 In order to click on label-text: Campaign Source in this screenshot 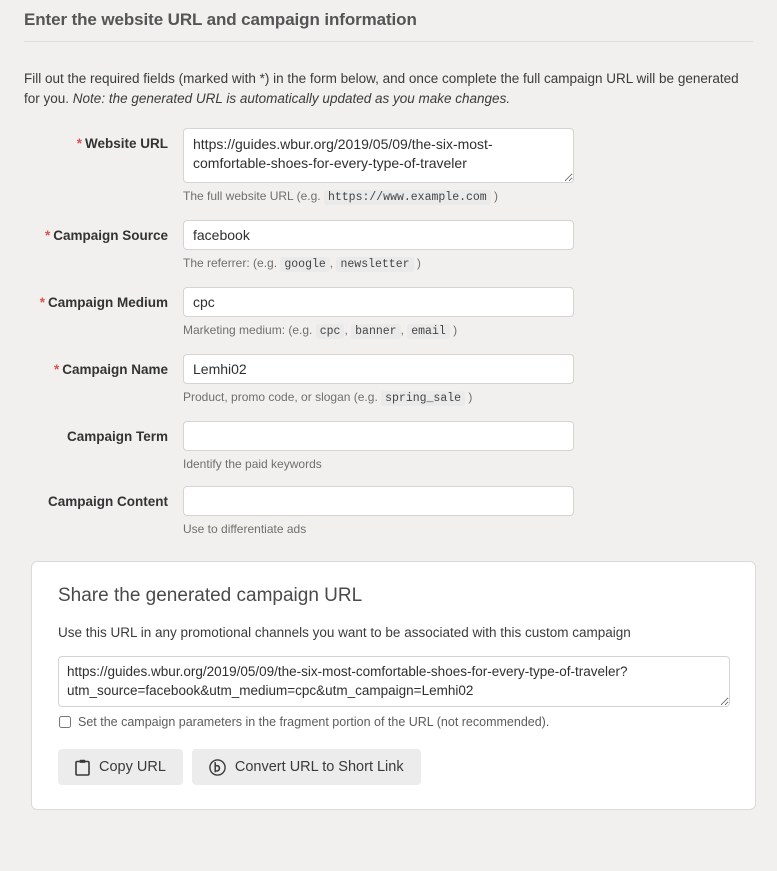, I will do `click(110, 235)`.